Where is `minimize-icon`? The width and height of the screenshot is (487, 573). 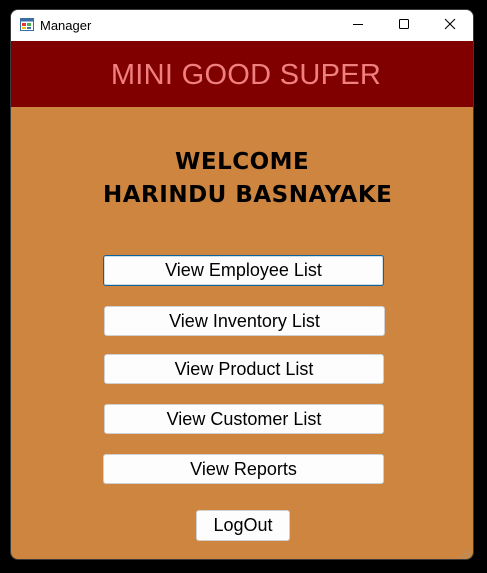 minimize-icon is located at coordinates (358, 26).